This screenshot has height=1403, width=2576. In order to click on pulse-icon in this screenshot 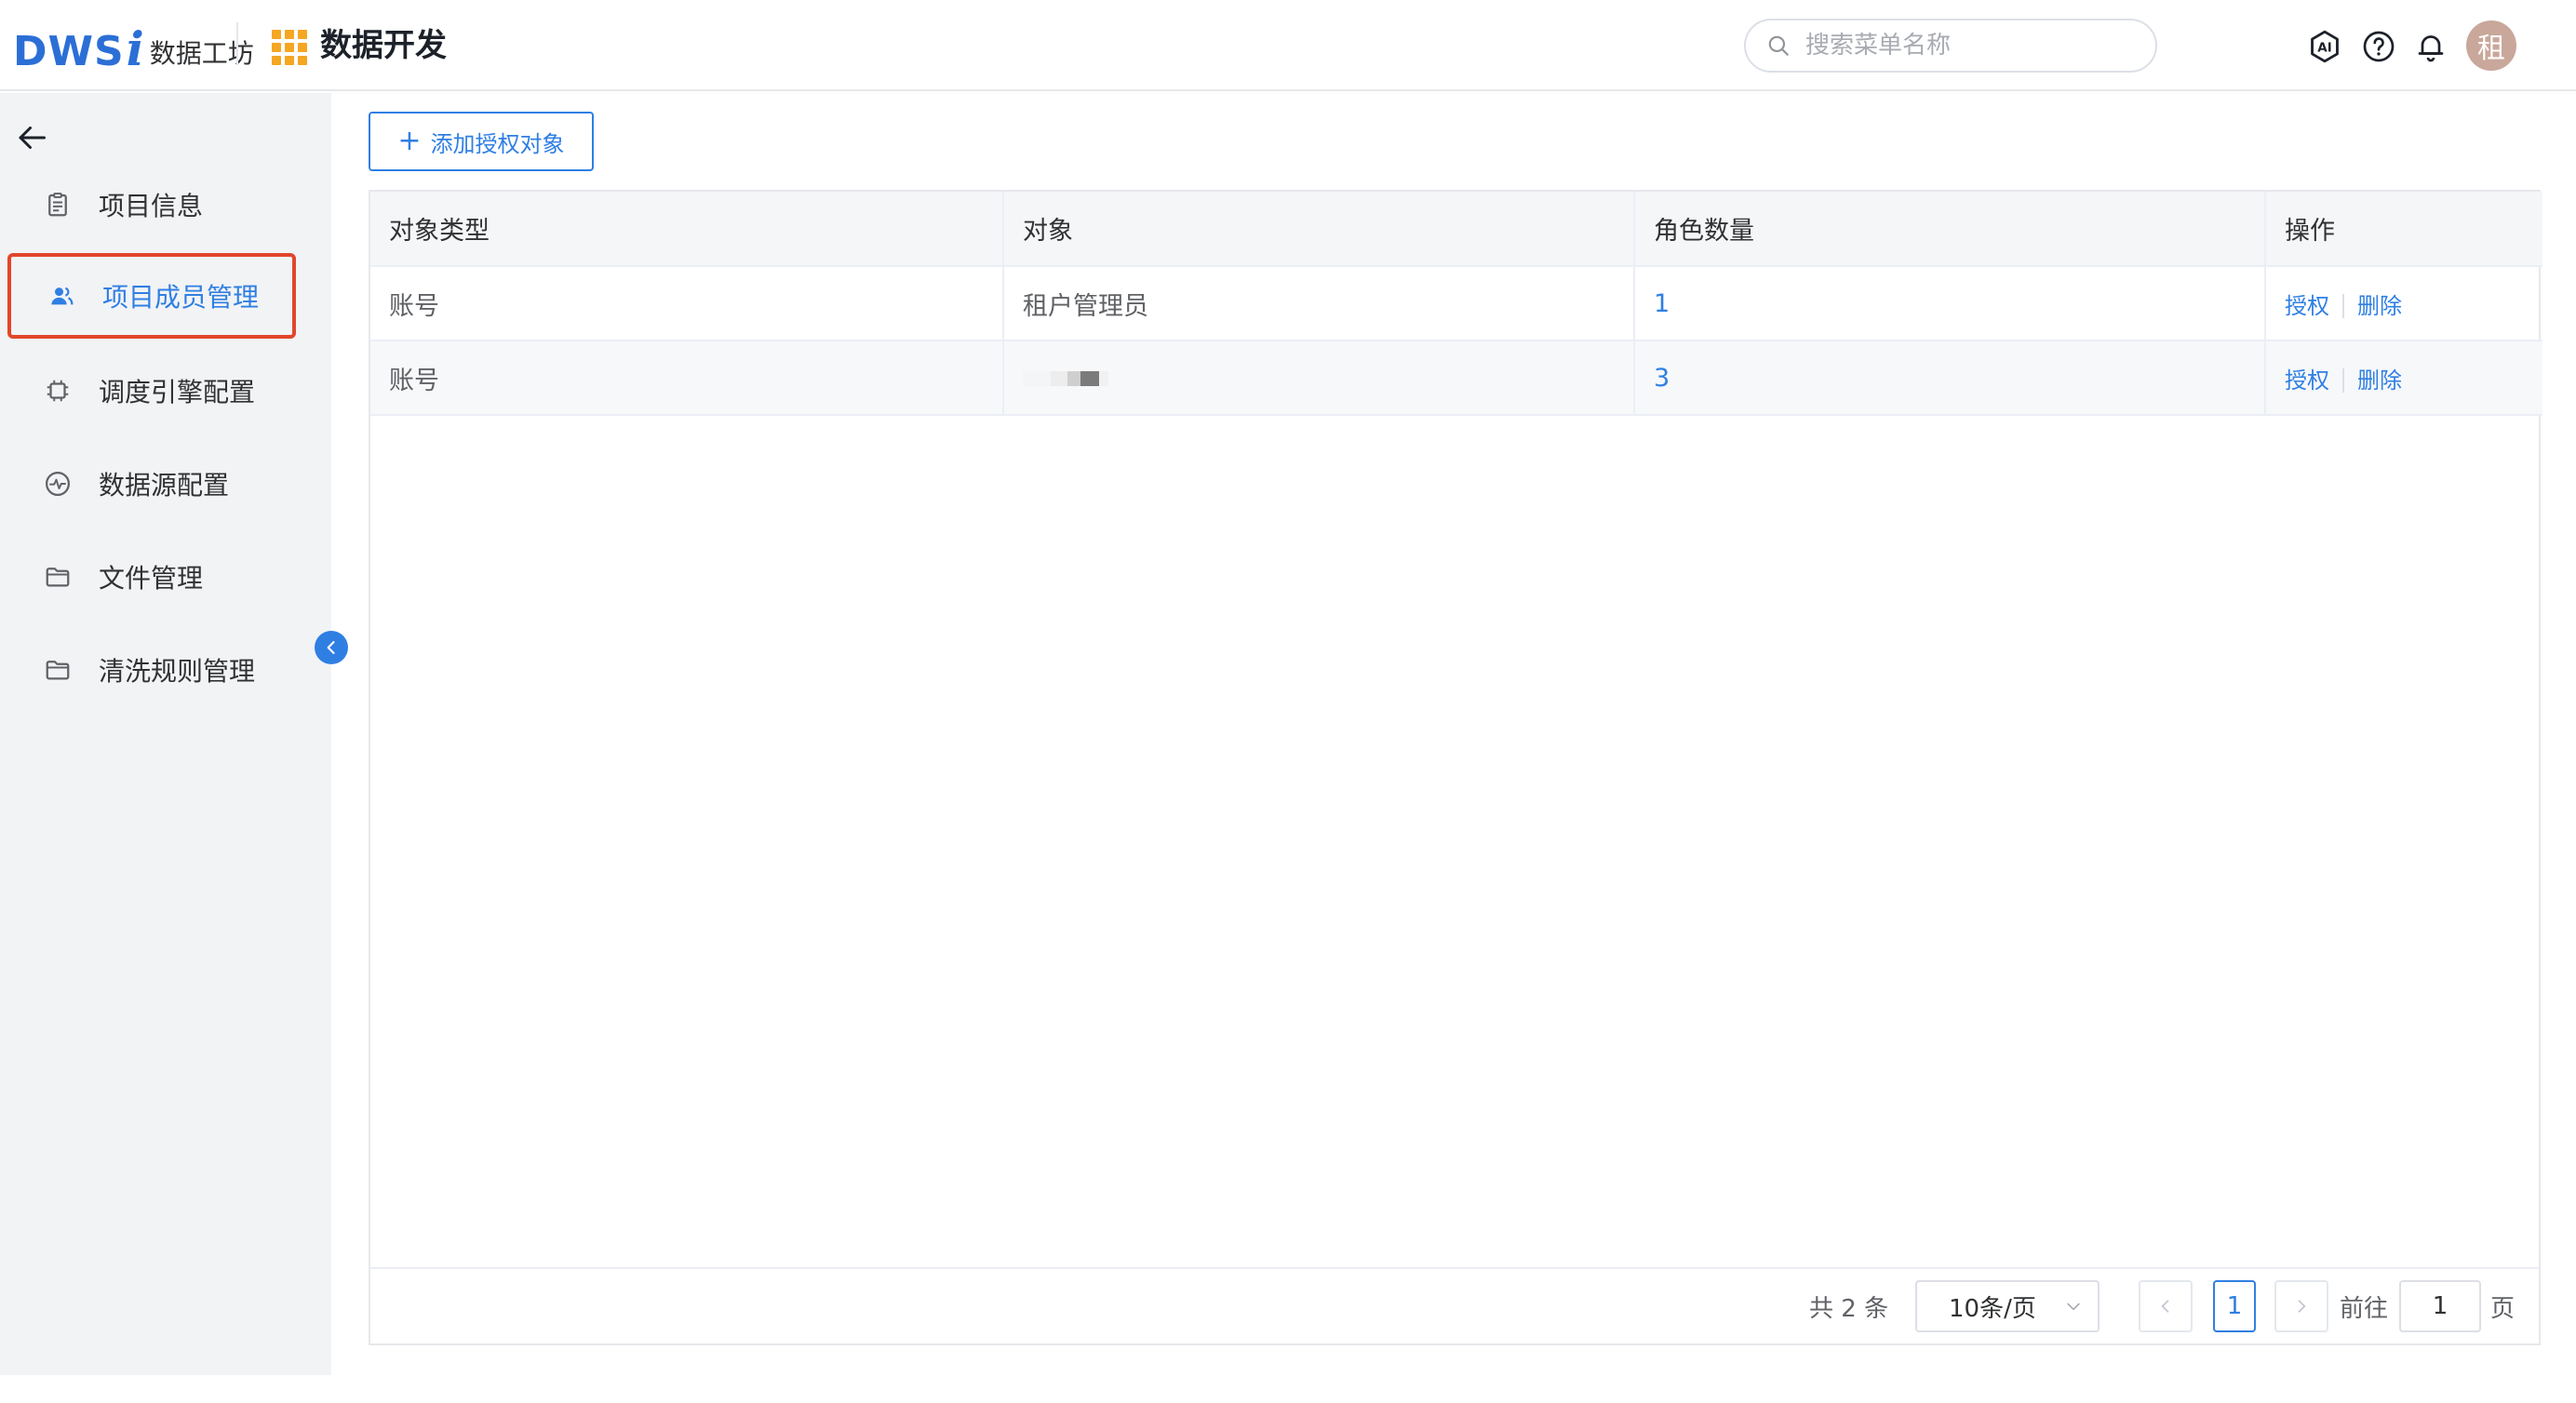, I will do `click(58, 484)`.